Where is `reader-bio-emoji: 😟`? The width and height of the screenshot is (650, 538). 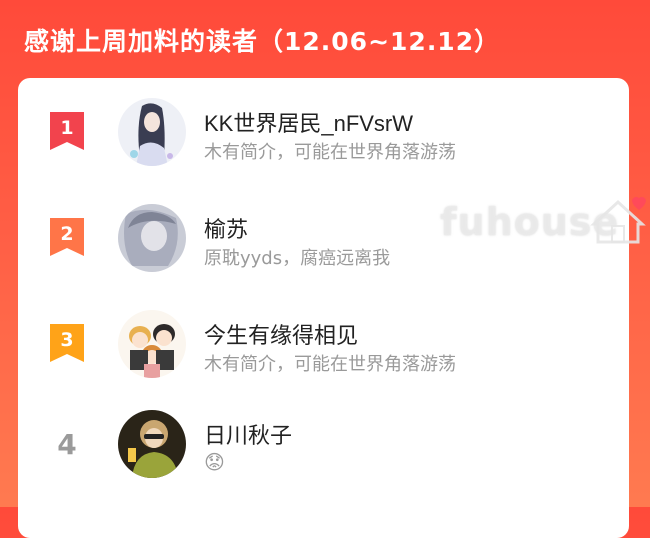 reader-bio-emoji: 😟 is located at coordinates (214, 462).